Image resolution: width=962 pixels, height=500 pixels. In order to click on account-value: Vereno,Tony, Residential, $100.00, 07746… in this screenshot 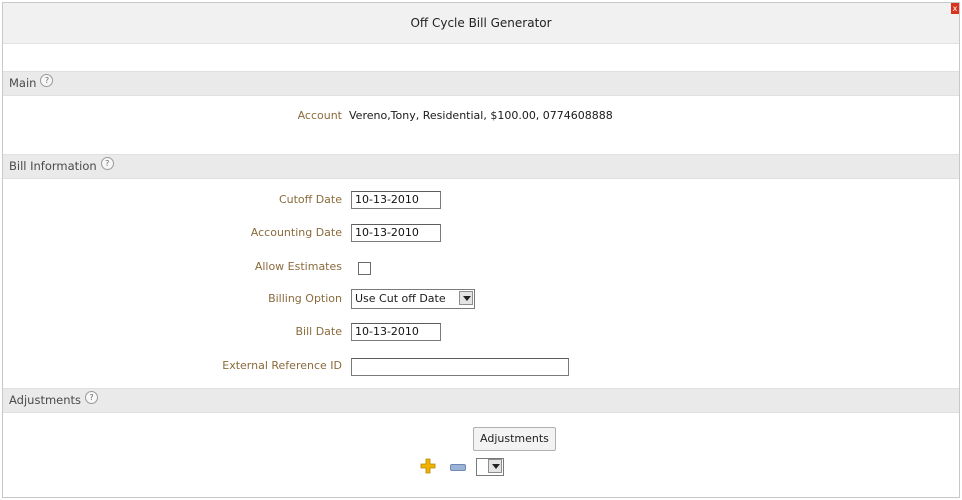, I will do `click(481, 115)`.